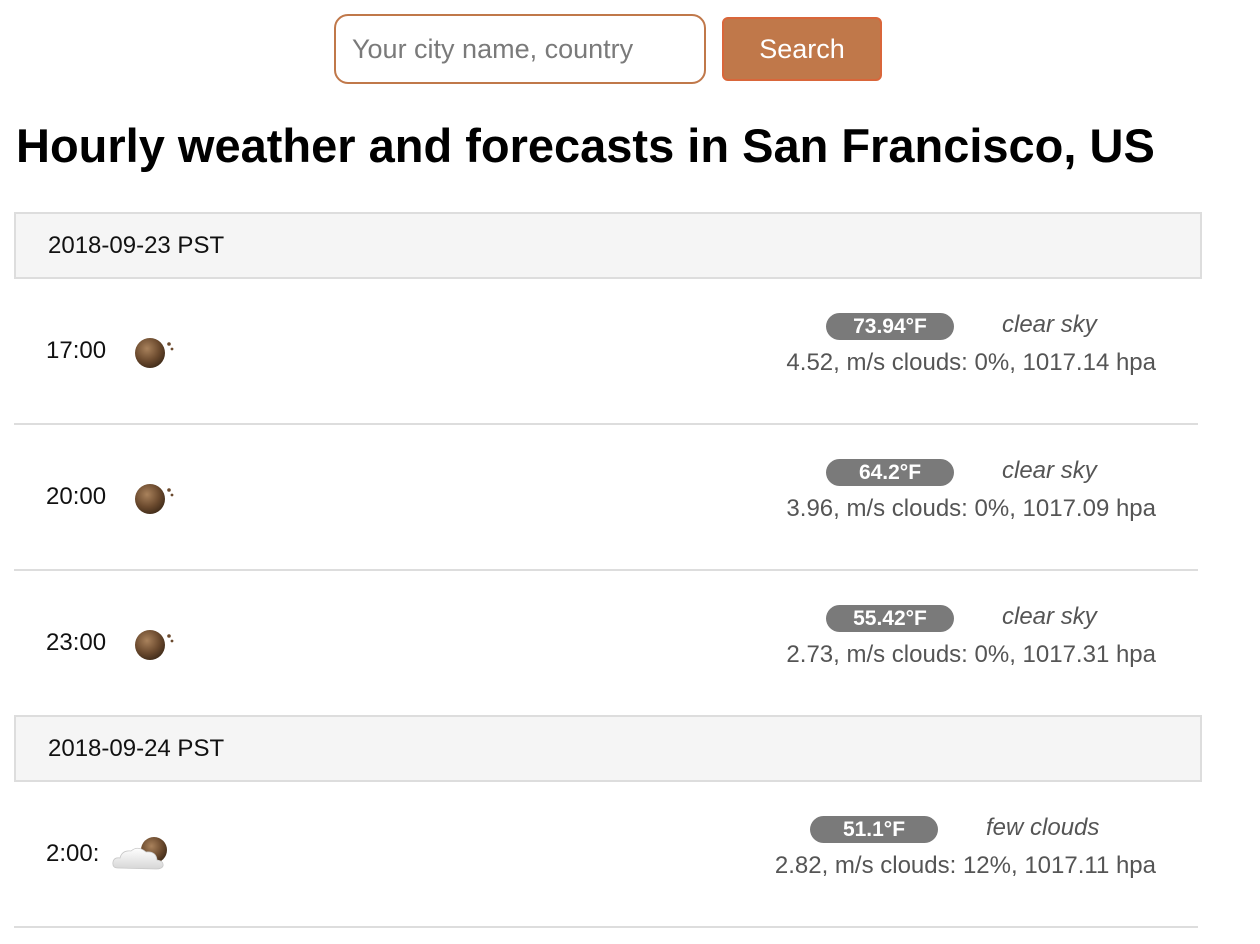 This screenshot has width=1260, height=944. Describe the element at coordinates (76, 642) in the screenshot. I see `hour-time: 23:00` at that location.